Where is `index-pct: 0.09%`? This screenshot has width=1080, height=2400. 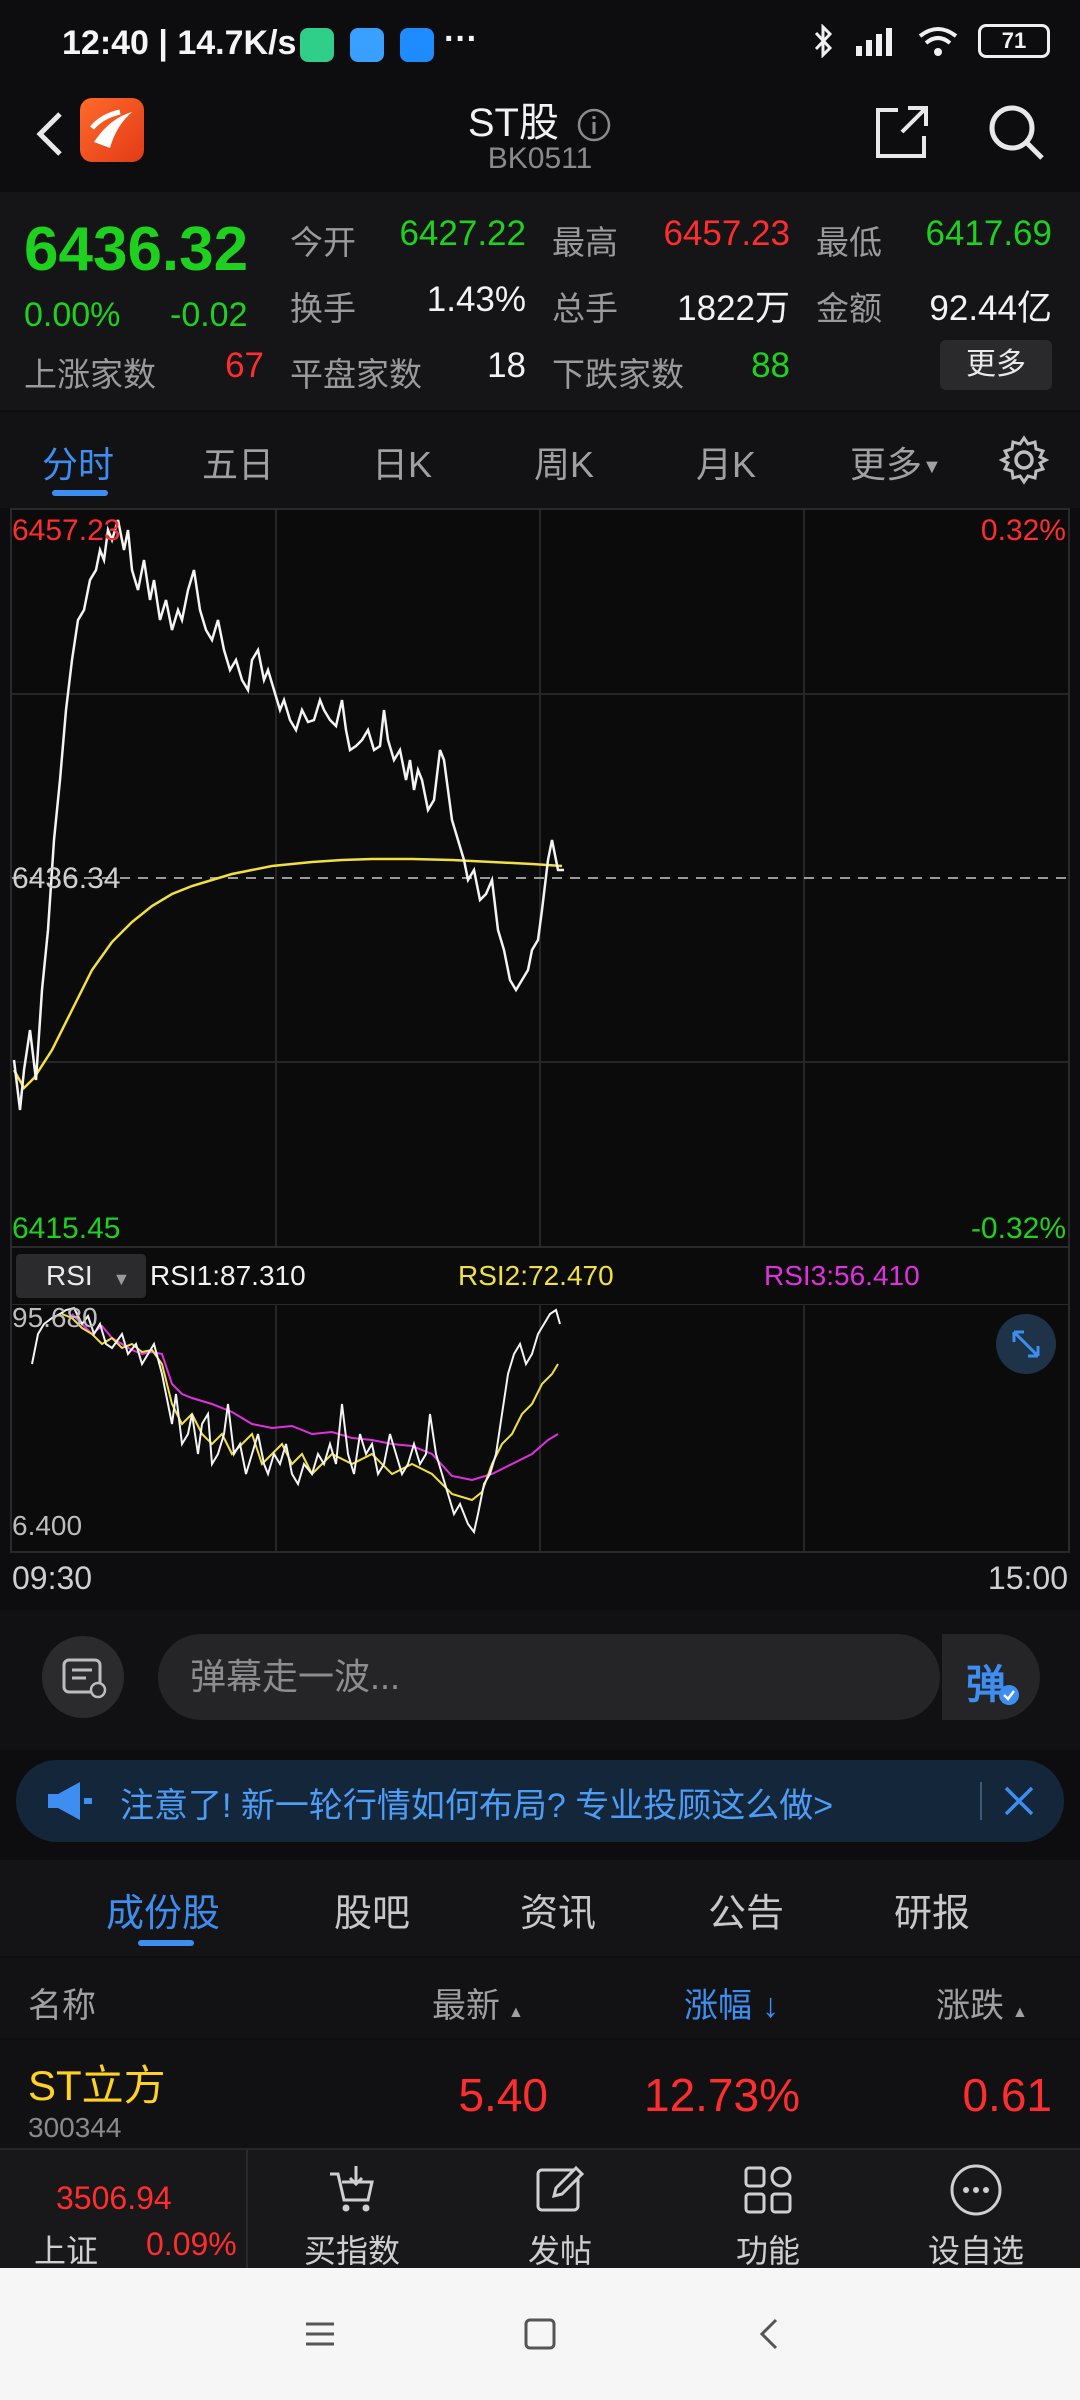
index-pct: 0.09% is located at coordinates (191, 2244).